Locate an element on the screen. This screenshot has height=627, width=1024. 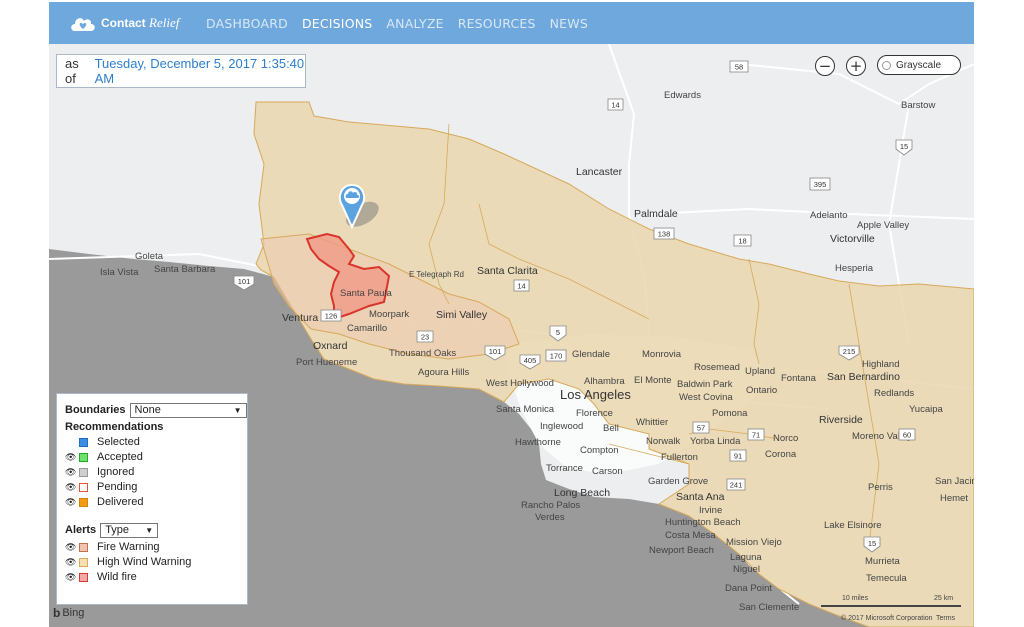
copyright-text: © 2017 Microsoft Corporation is located at coordinates (887, 618).